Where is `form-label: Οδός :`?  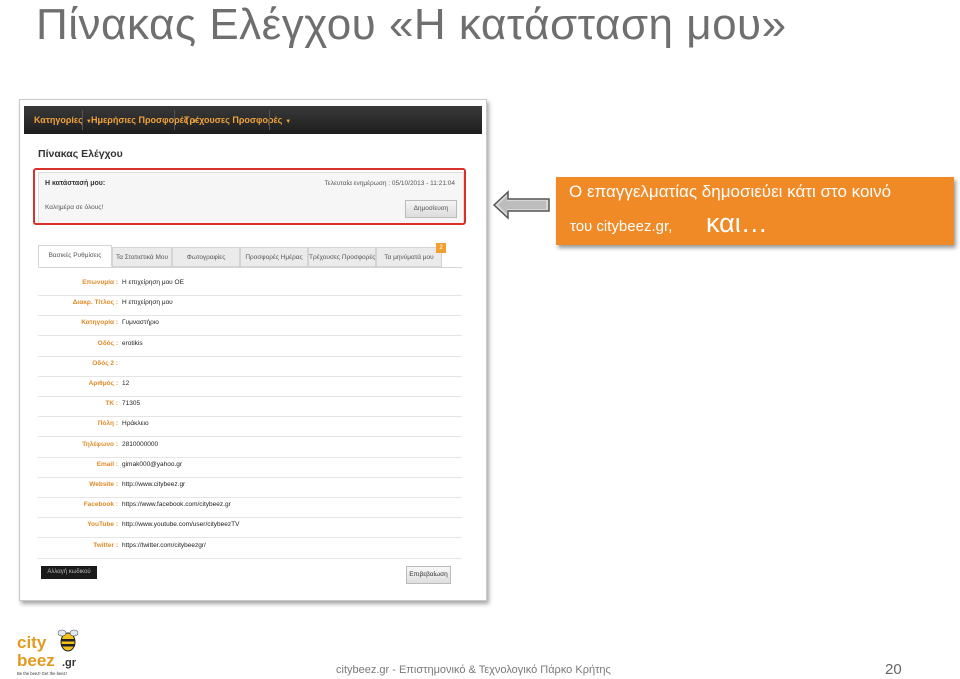
form-label: Οδός : is located at coordinates (107, 343).